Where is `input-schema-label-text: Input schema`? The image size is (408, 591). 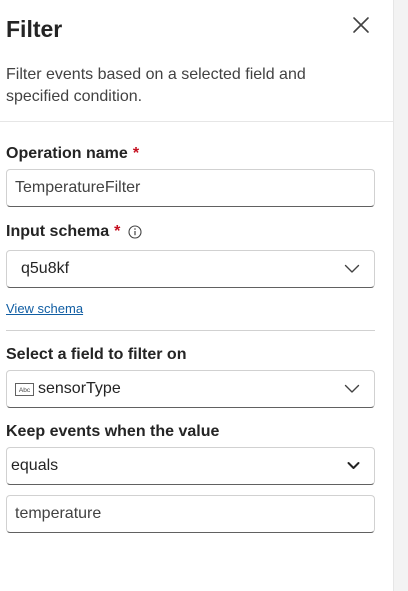 input-schema-label-text: Input schema is located at coordinates (58, 231).